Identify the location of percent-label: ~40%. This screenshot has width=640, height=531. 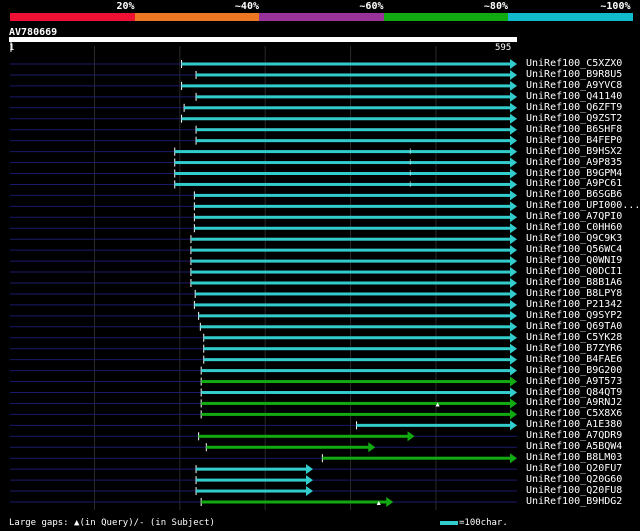
(246, 6).